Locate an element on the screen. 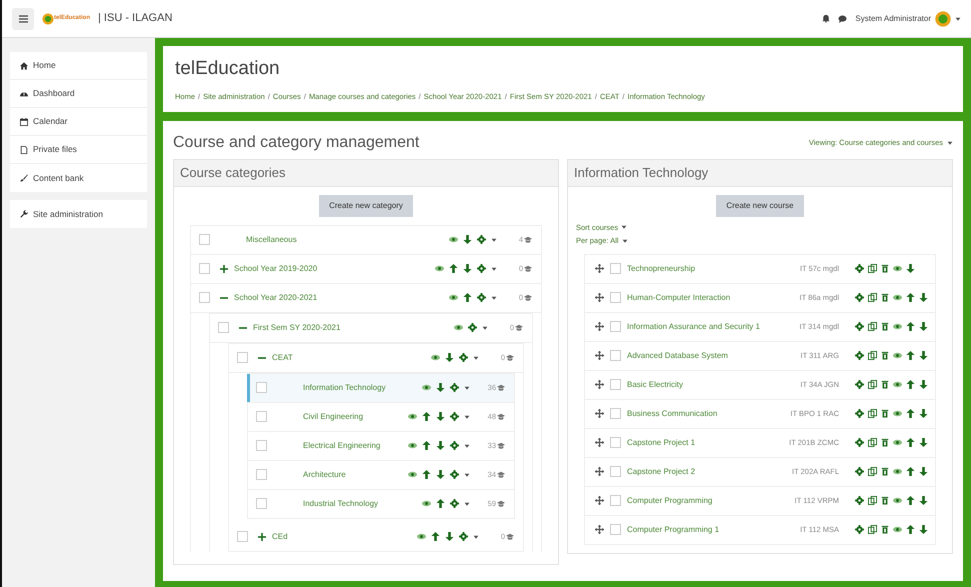 The width and height of the screenshot is (971, 587). expand-icon is located at coordinates (224, 268).